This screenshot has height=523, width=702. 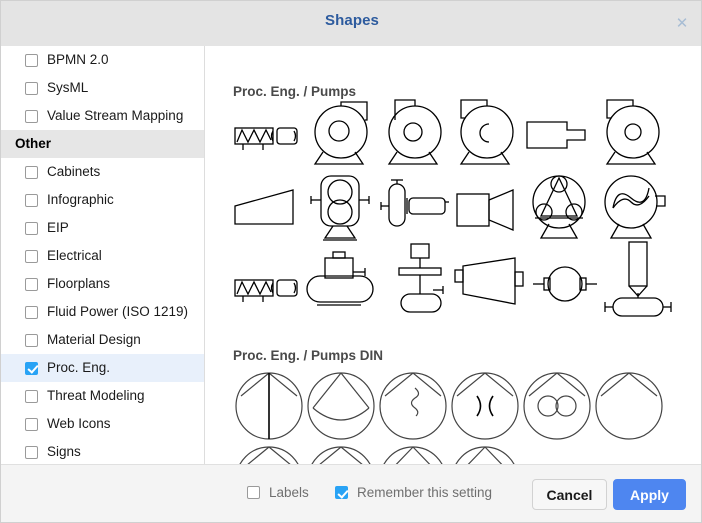 I want to click on sidebar-item-label: SysML, so click(x=68, y=88).